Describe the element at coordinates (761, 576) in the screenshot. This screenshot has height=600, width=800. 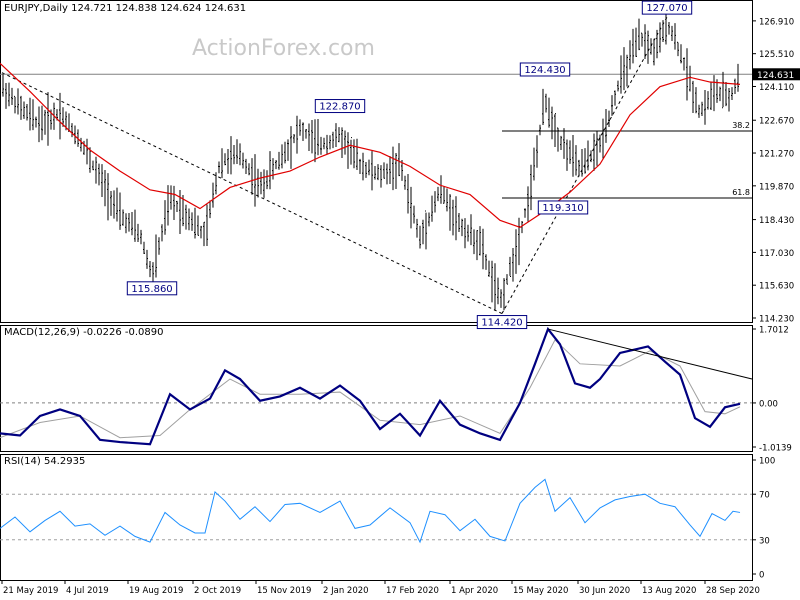
I see `rsi-tick-label: 0` at that location.